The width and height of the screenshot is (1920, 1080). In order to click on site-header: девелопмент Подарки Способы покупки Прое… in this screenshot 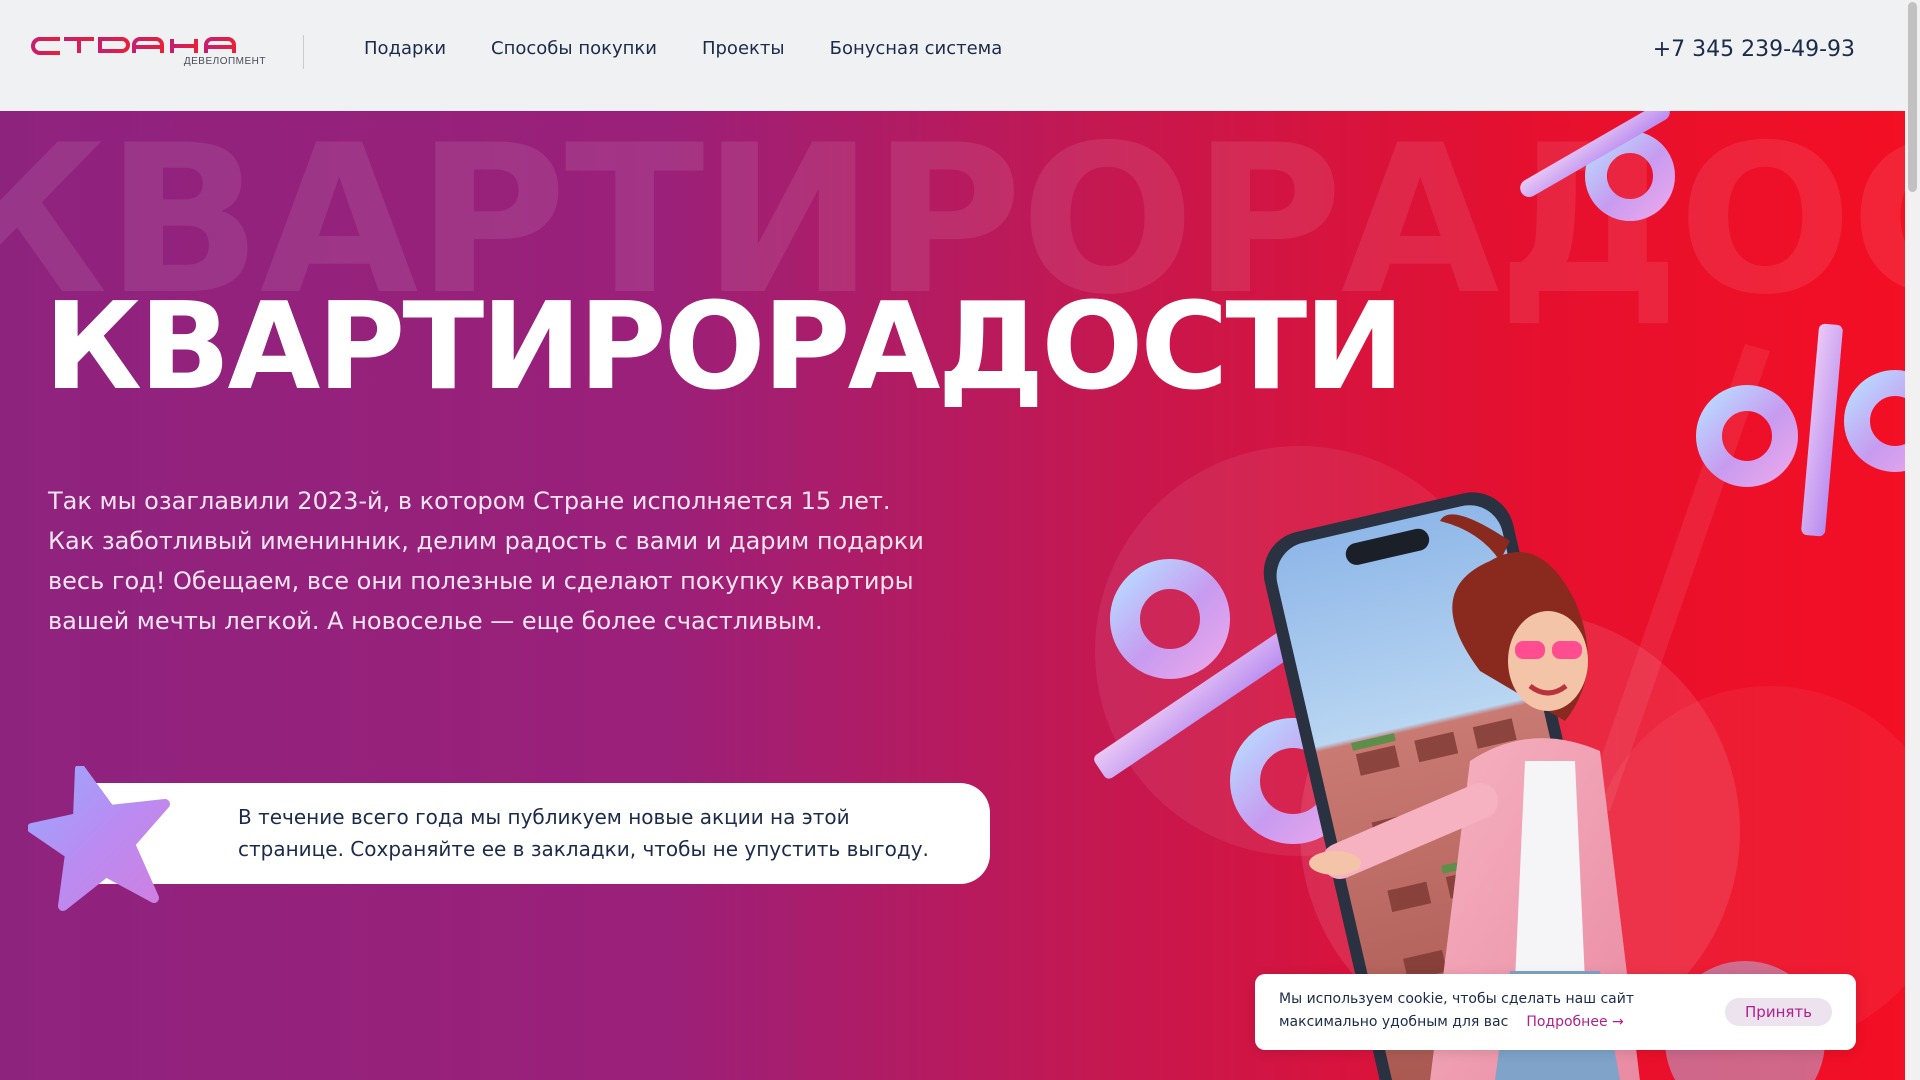, I will do `click(952, 55)`.